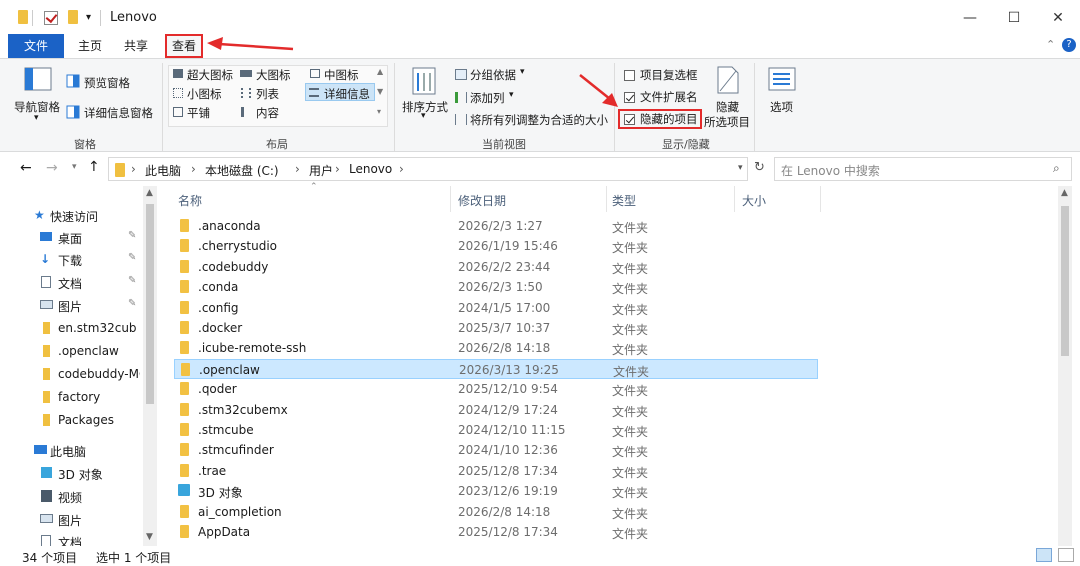 This screenshot has height=566, width=1080. Describe the element at coordinates (73, 17) in the screenshot. I see `new-folder-icon` at that location.